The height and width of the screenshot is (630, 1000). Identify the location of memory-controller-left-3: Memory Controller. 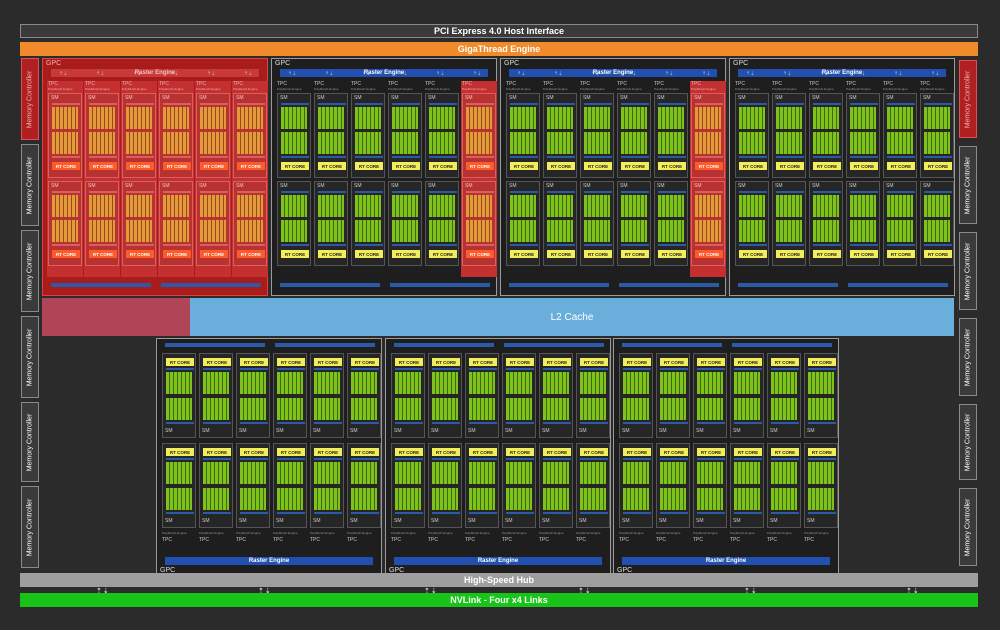
(30, 357).